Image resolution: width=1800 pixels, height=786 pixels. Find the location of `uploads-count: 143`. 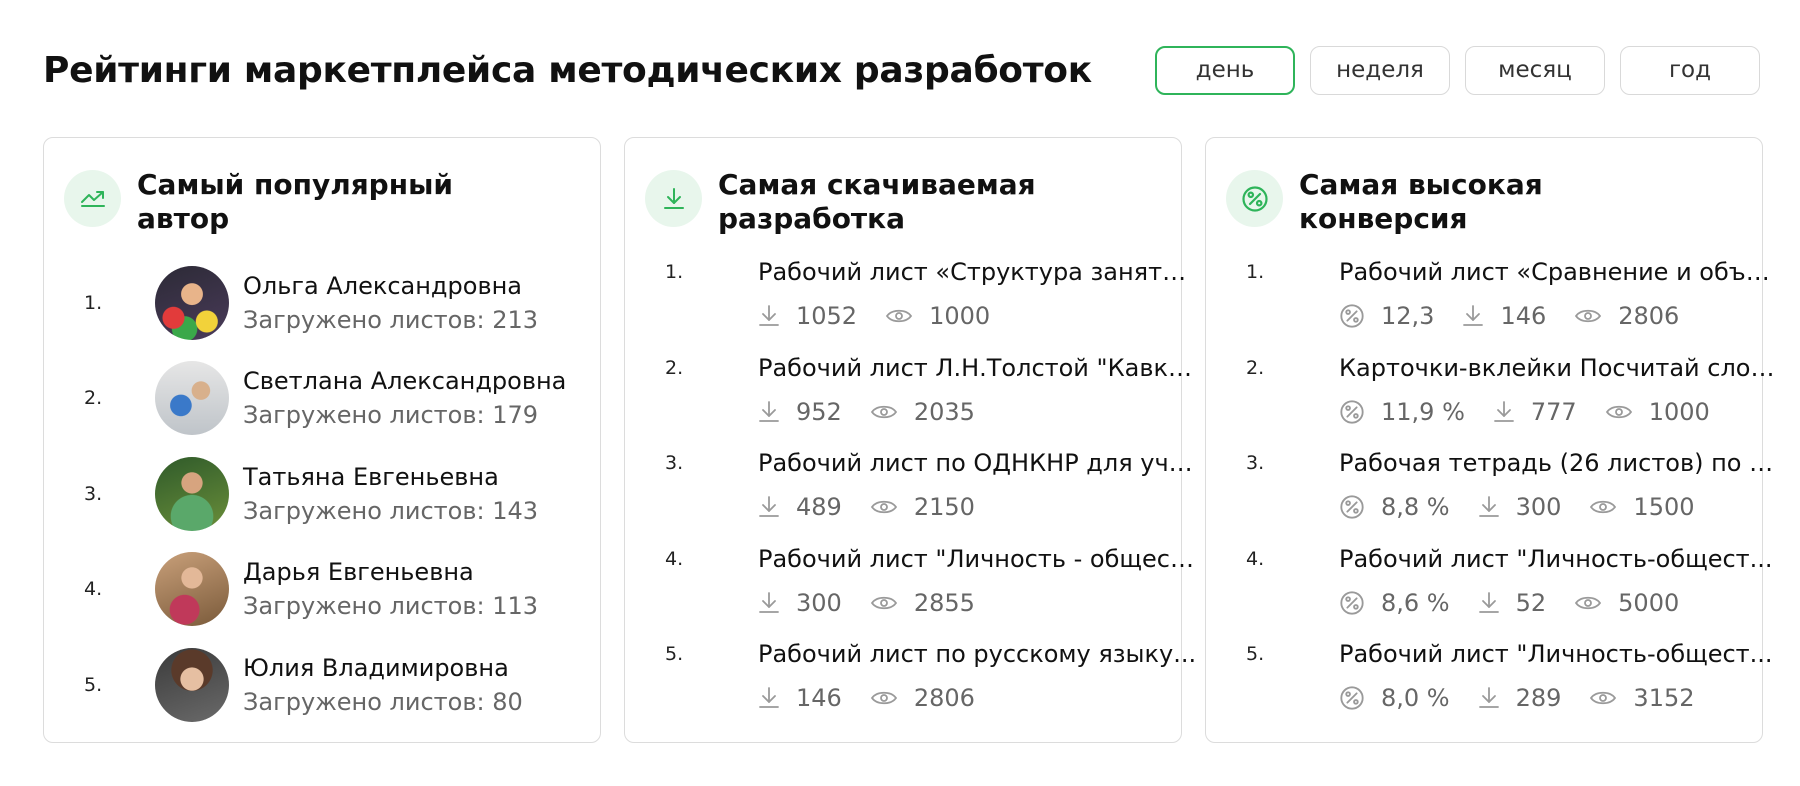

uploads-count: 143 is located at coordinates (515, 510).